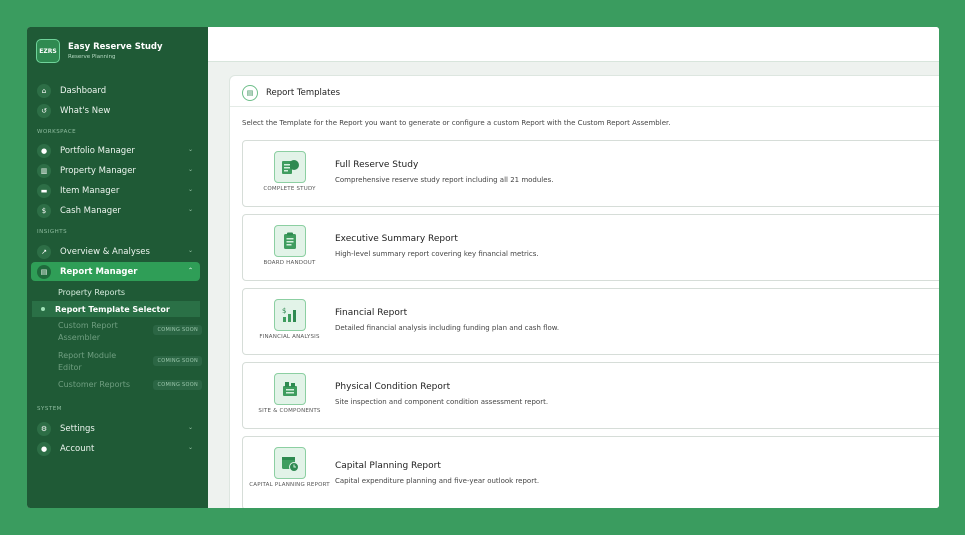  What do you see at coordinates (377, 165) in the screenshot?
I see `card-title: Full Reserve Study` at bounding box center [377, 165].